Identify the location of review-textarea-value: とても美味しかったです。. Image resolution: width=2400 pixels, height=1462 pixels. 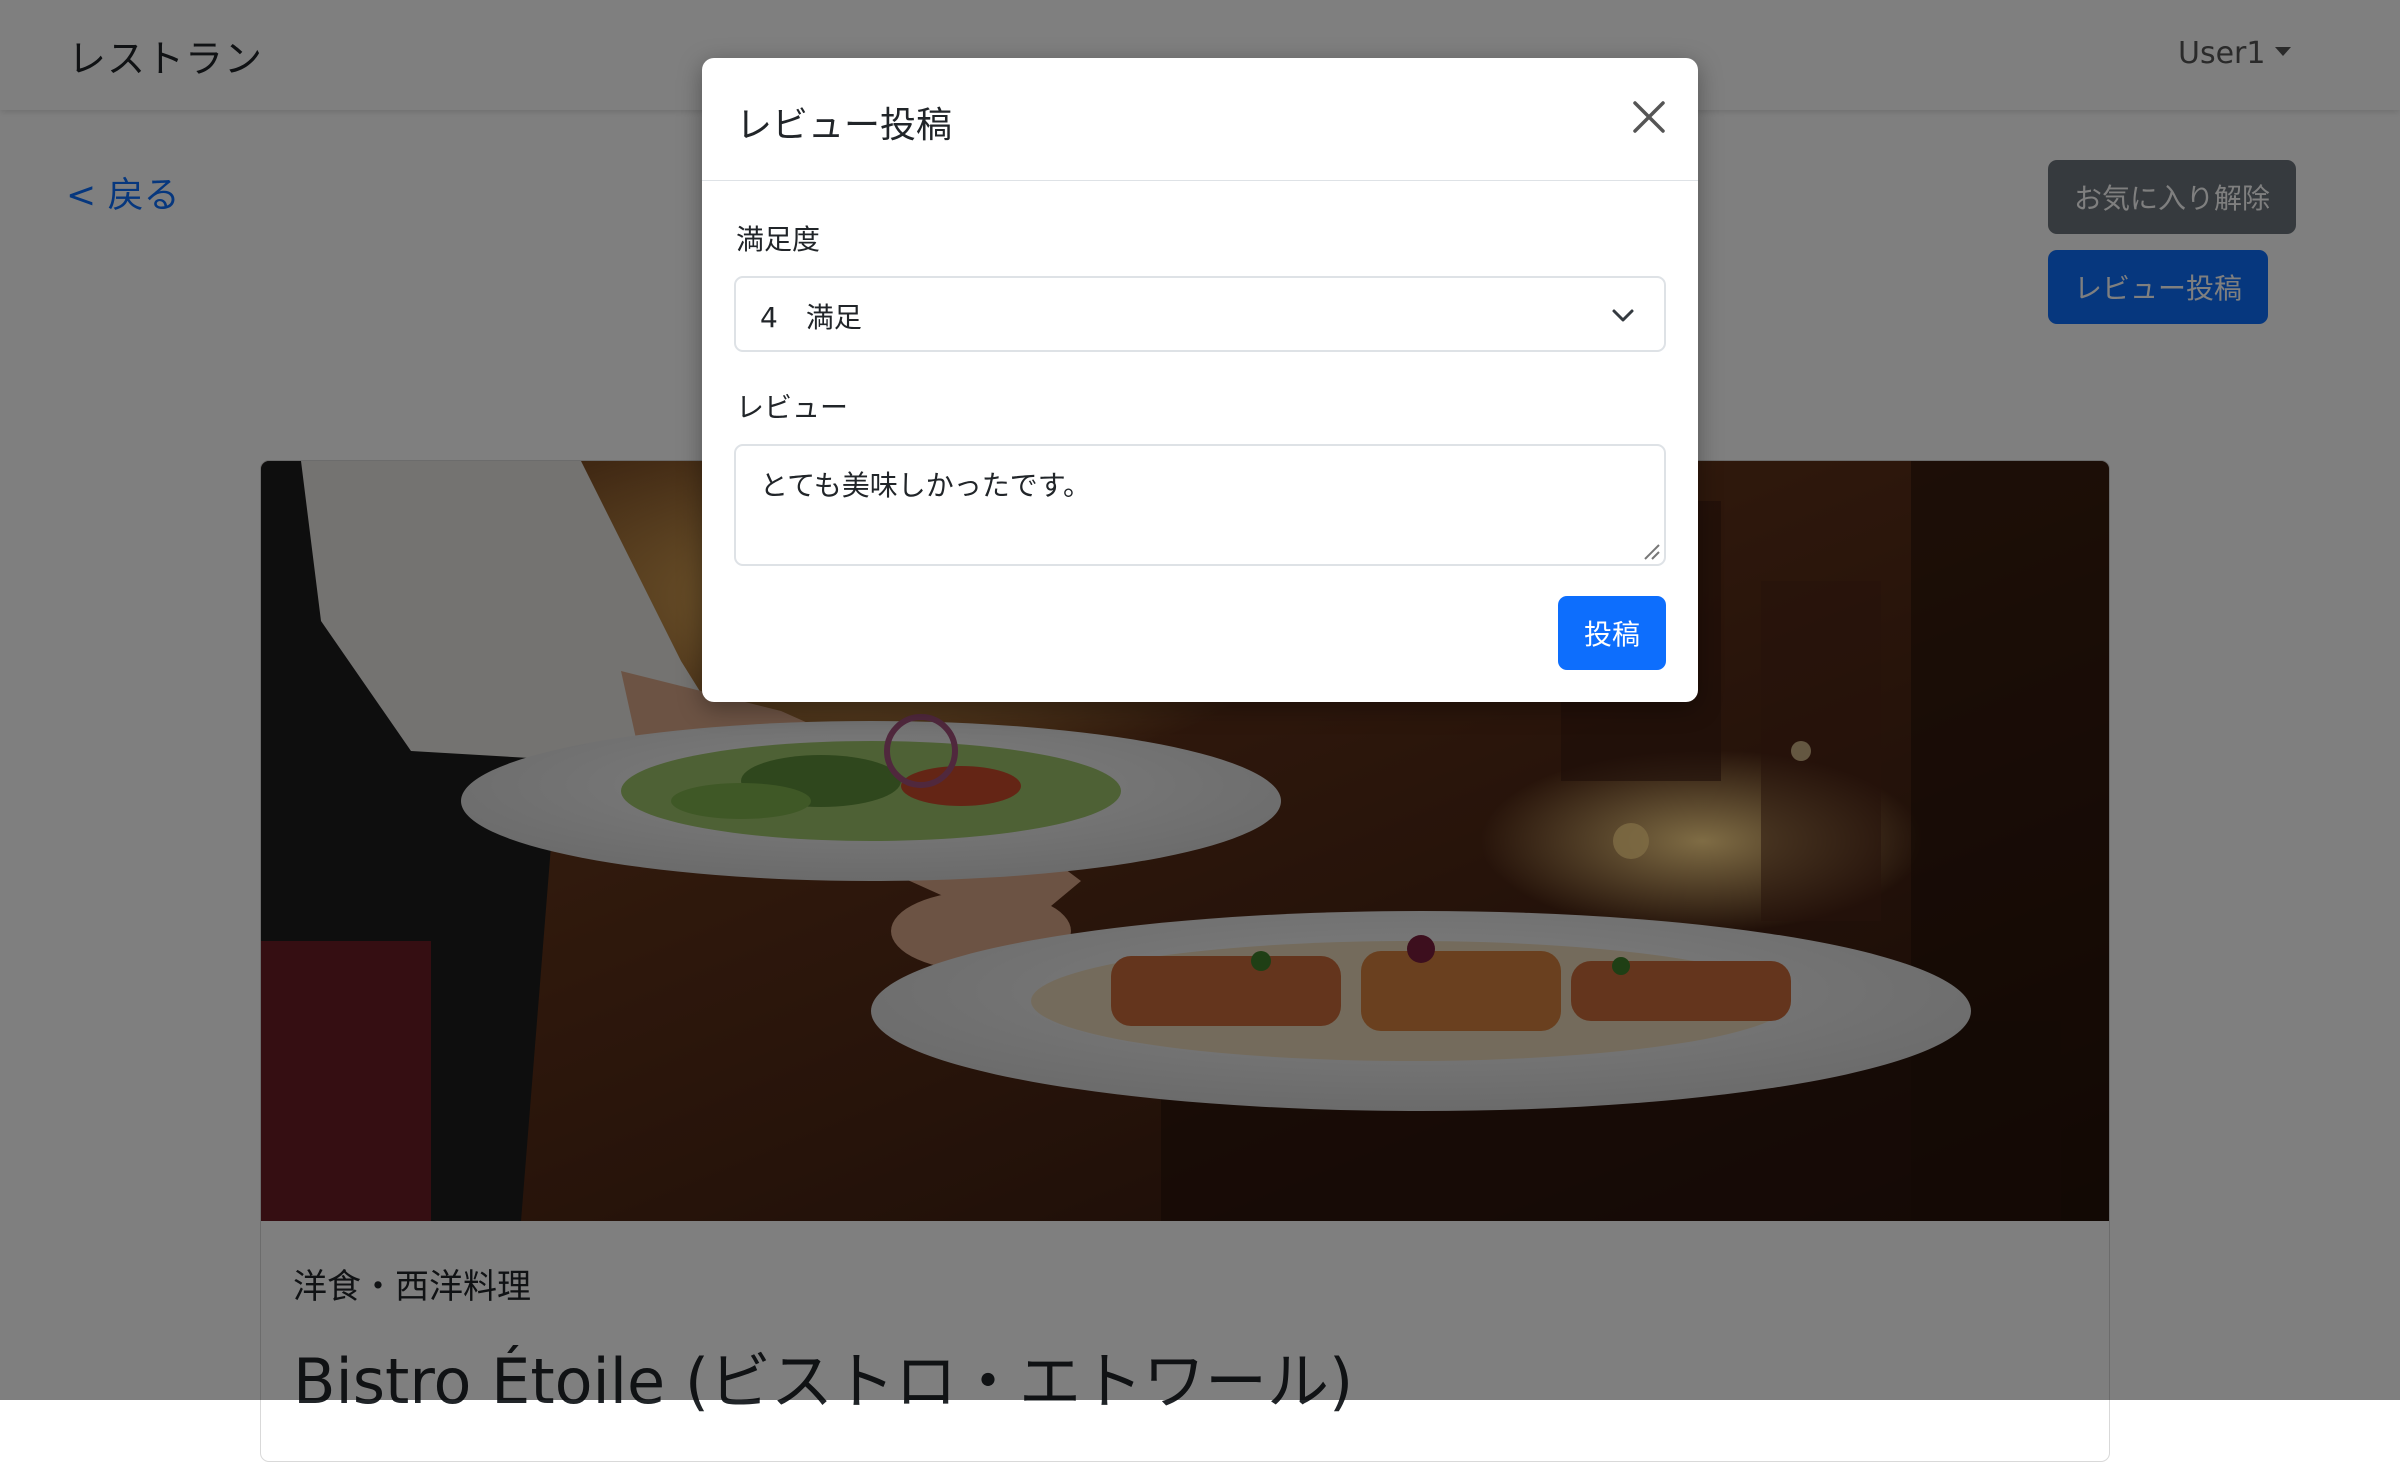
(925, 485).